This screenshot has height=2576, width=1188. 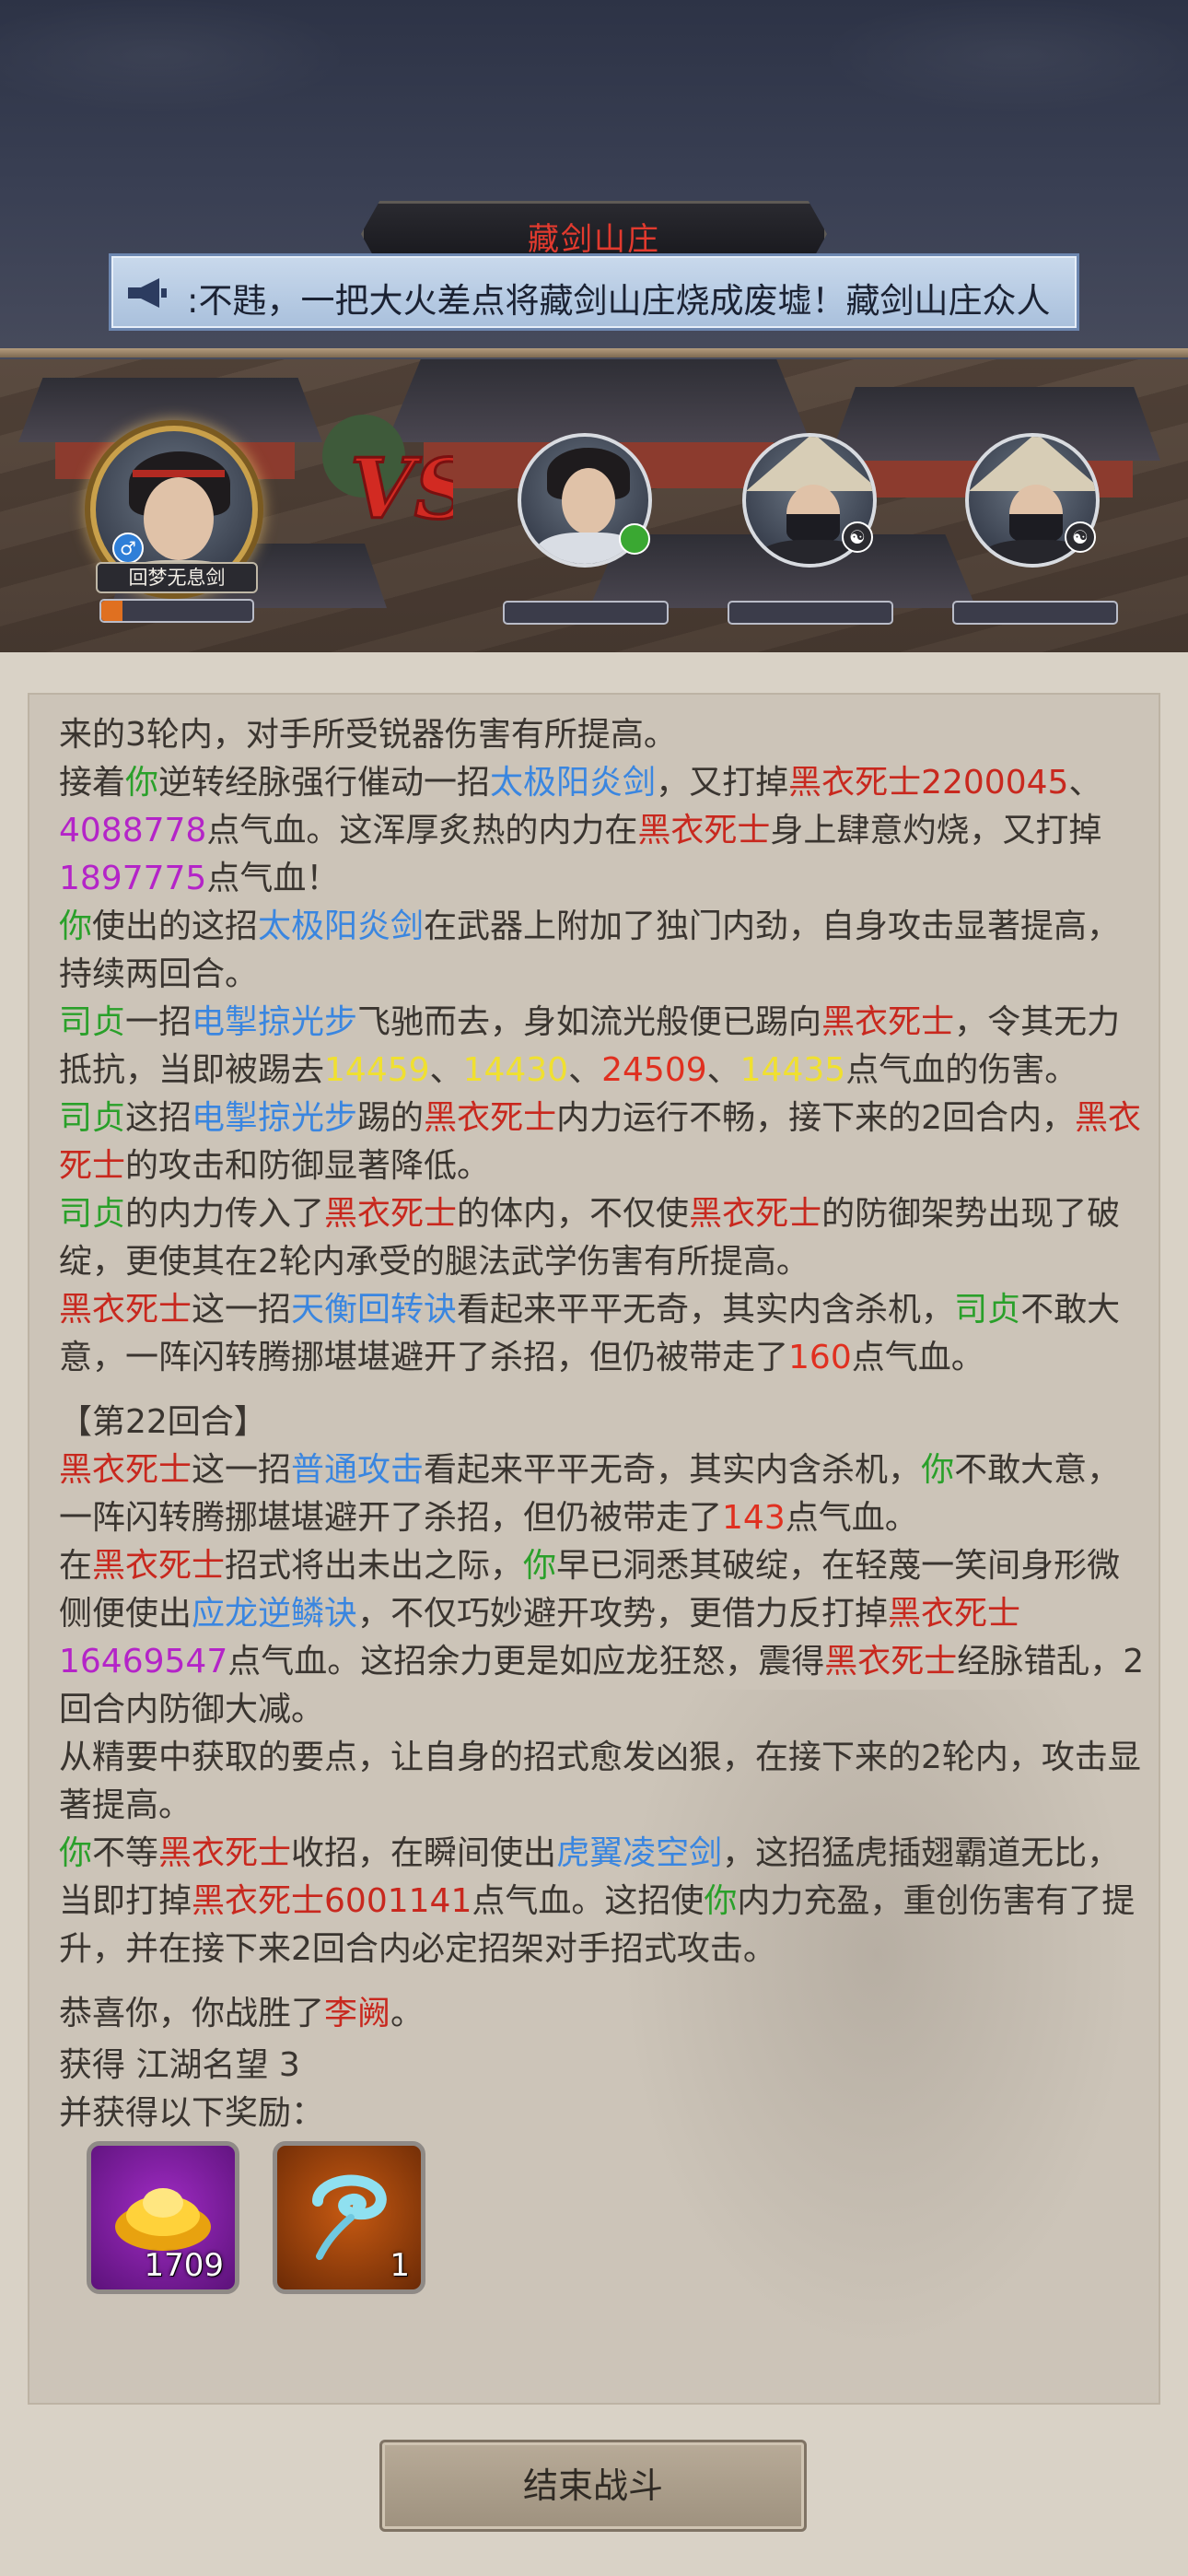 What do you see at coordinates (177, 577) in the screenshot?
I see `player-name: 回梦无息剑` at bounding box center [177, 577].